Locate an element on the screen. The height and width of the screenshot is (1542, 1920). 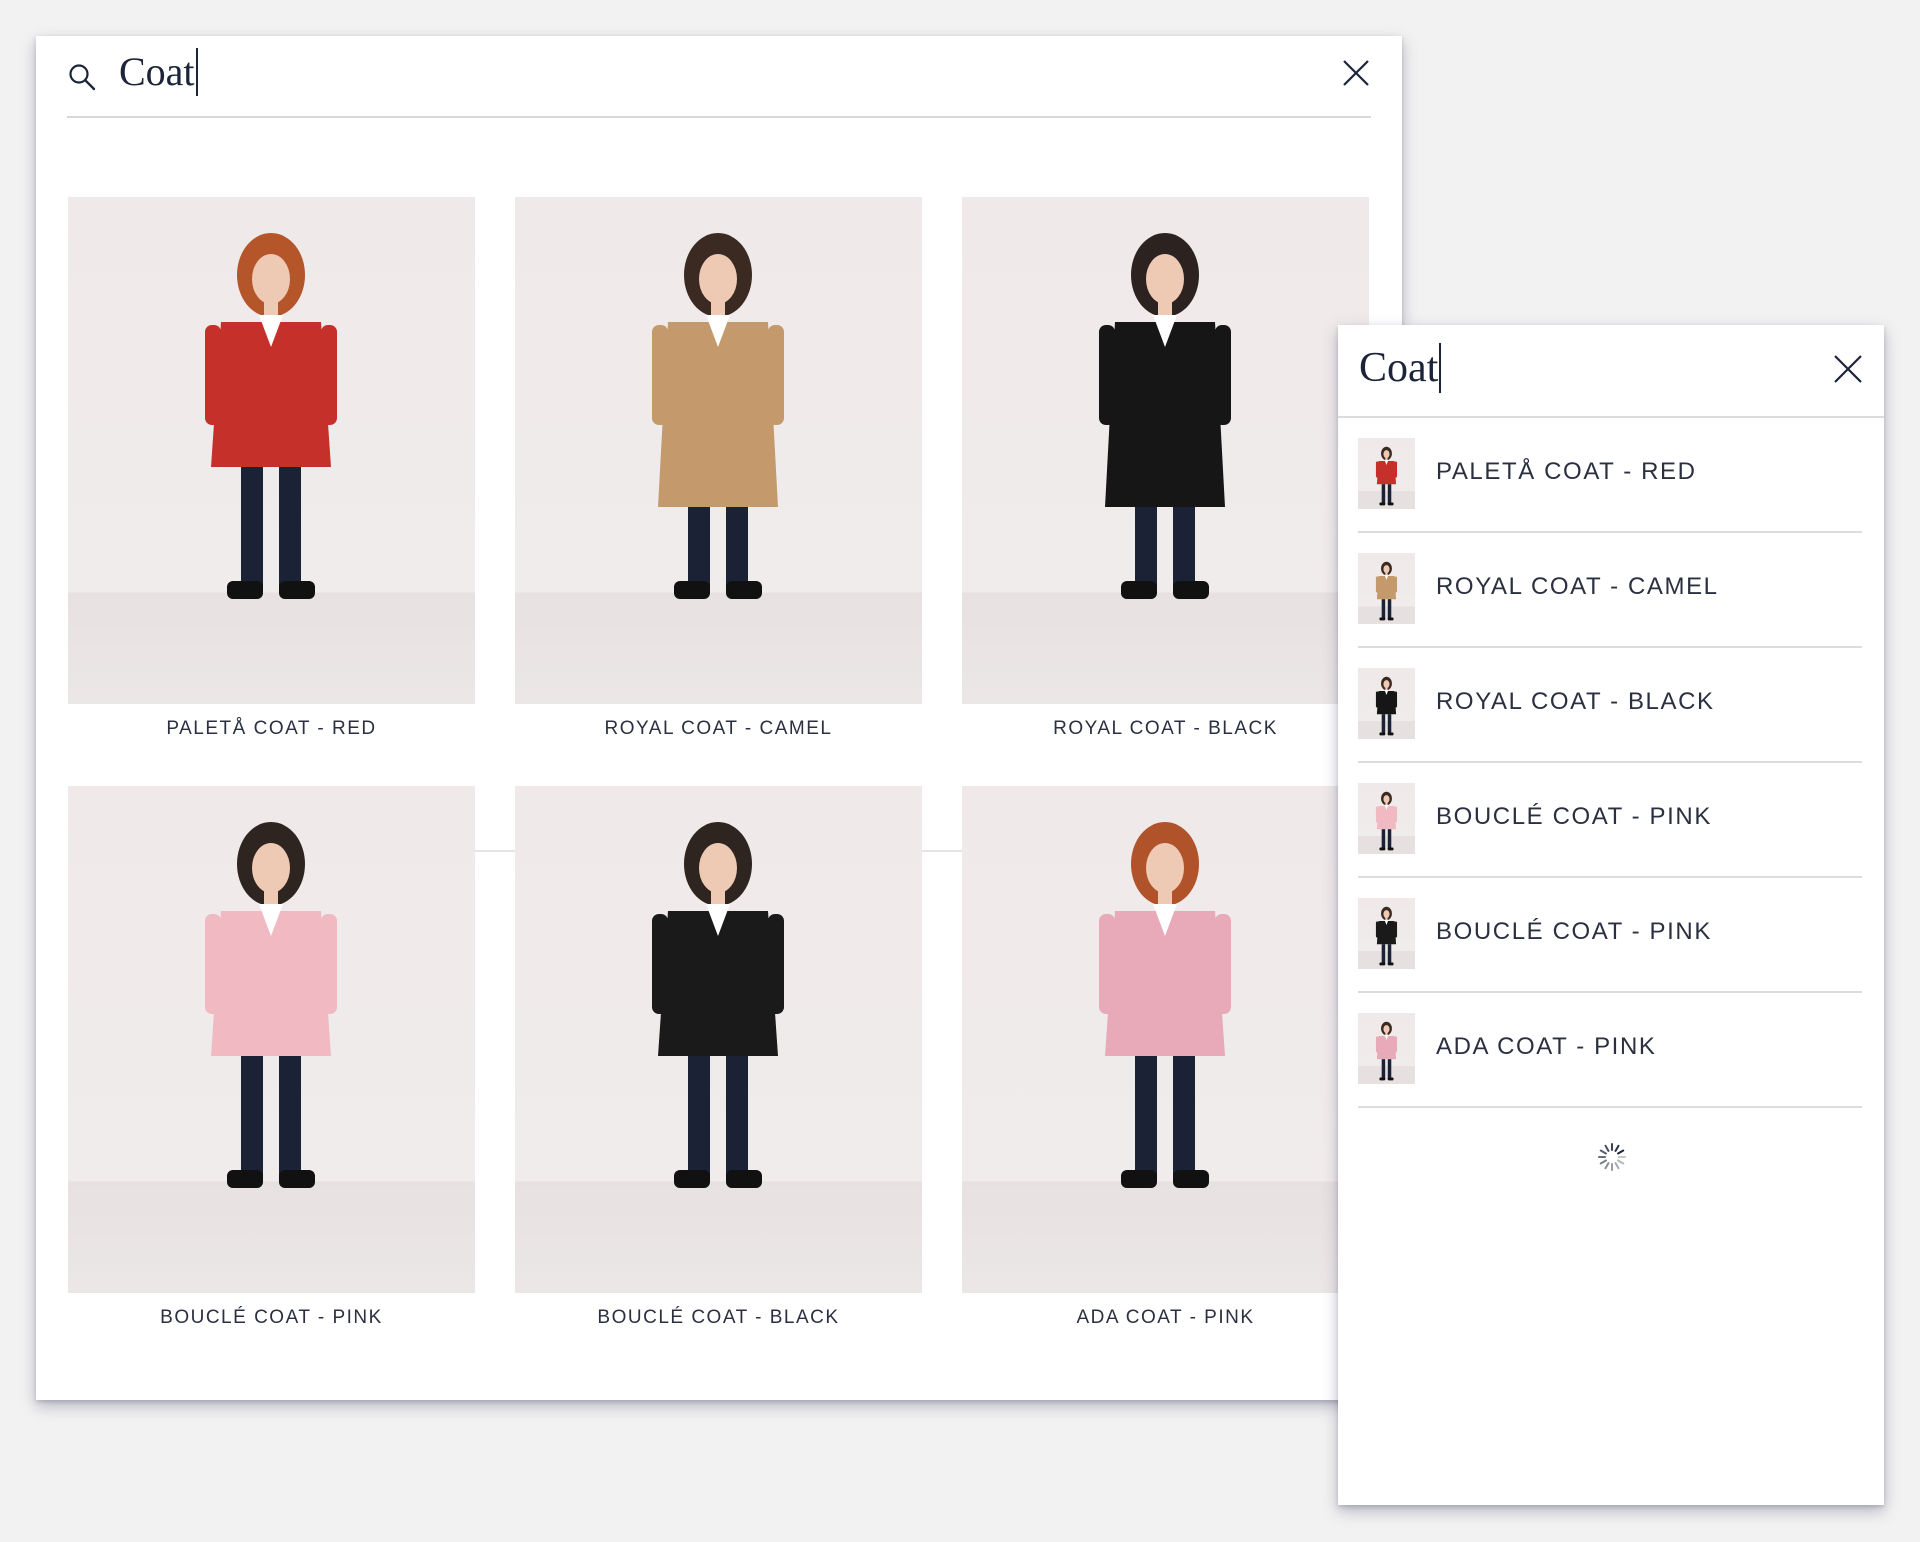
result-name: ROYAL COAT - CAMEL is located at coordinates (1577, 586).